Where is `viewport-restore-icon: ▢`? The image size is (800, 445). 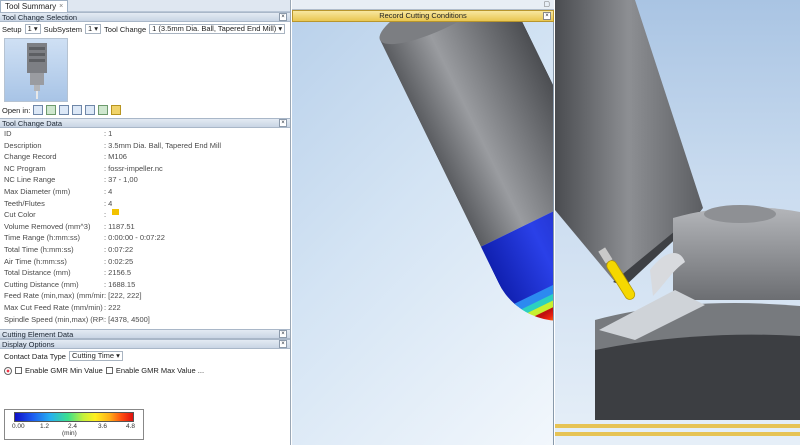 viewport-restore-icon: ▢ is located at coordinates (546, 4).